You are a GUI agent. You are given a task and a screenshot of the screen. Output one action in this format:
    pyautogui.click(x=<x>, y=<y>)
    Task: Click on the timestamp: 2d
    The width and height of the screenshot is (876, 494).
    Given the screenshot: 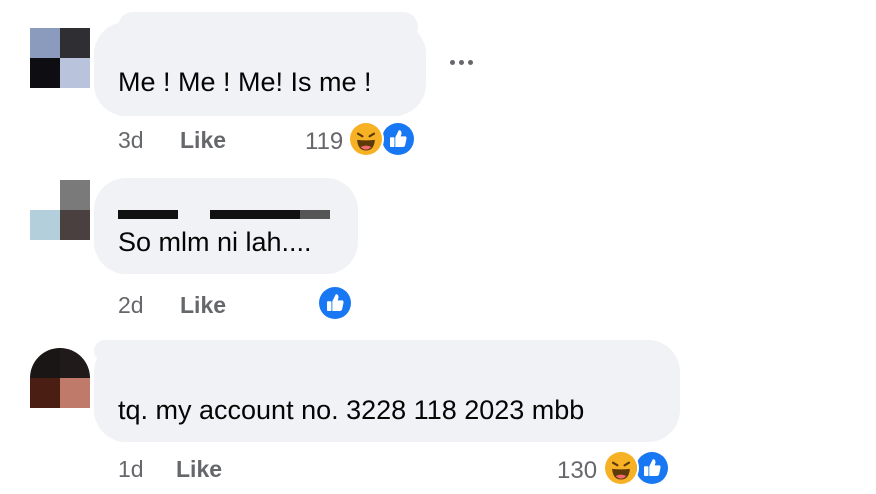 What is the action you would take?
    pyautogui.click(x=131, y=305)
    